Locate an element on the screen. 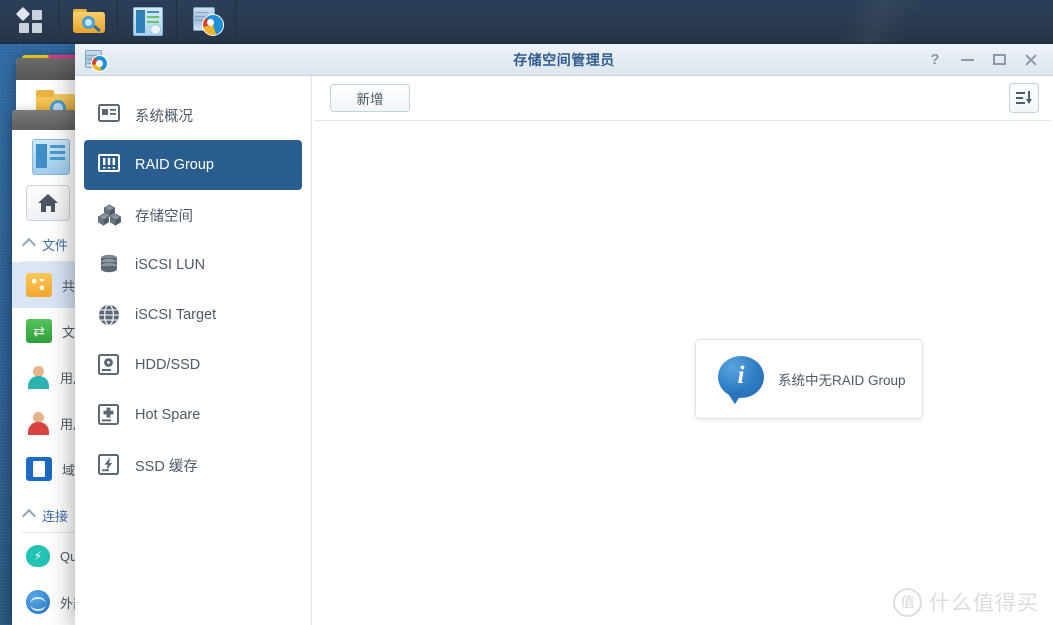 The width and height of the screenshot is (1053, 625). domain-icon is located at coordinates (39, 469).